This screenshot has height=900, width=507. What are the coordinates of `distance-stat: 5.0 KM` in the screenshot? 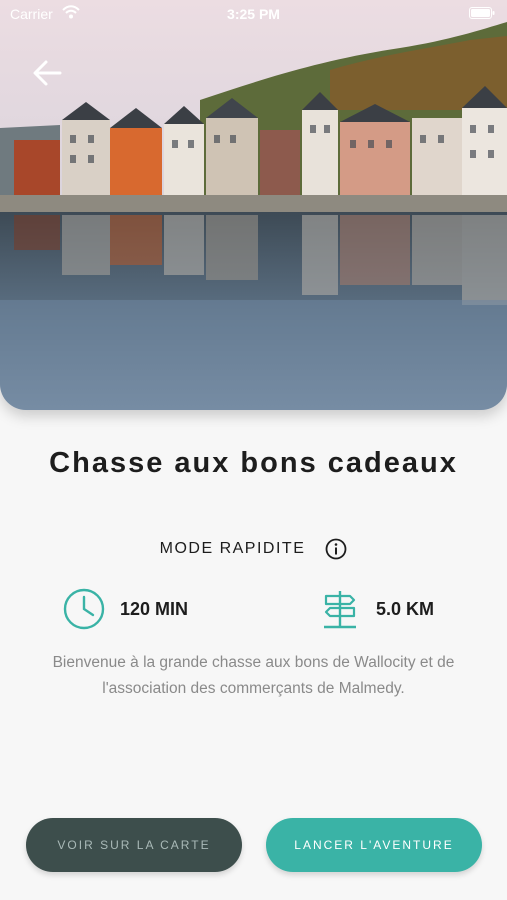 It's located at (376, 609).